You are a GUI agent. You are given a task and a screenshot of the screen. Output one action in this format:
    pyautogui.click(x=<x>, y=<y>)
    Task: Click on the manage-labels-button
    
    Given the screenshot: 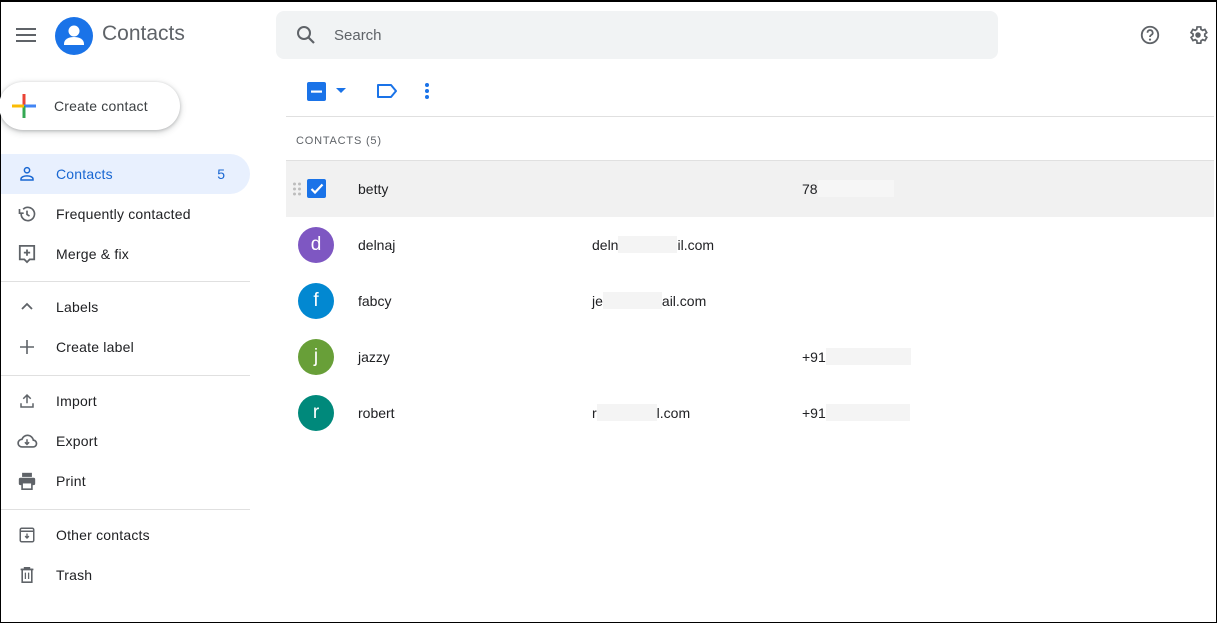 What is the action you would take?
    pyautogui.click(x=387, y=91)
    